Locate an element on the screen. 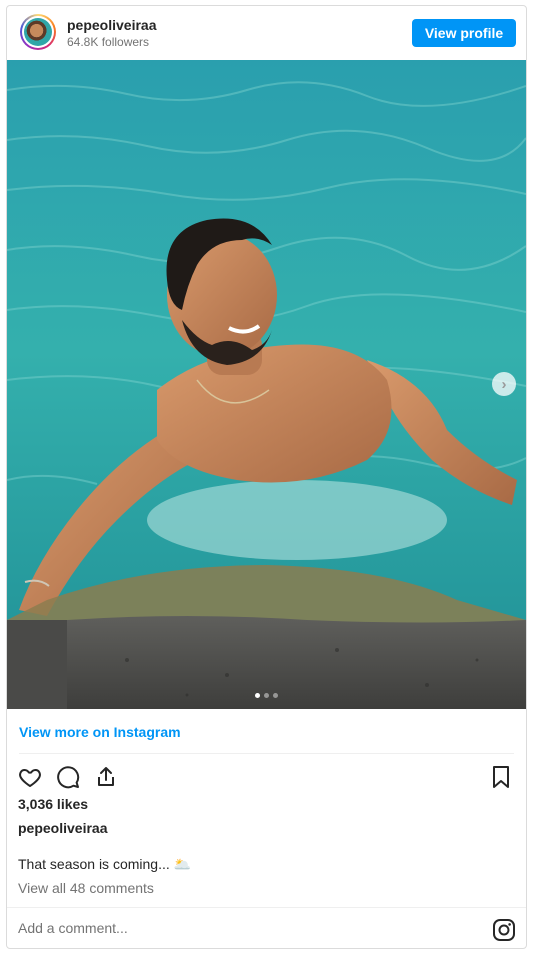  avatar-frame is located at coordinates (38, 32).